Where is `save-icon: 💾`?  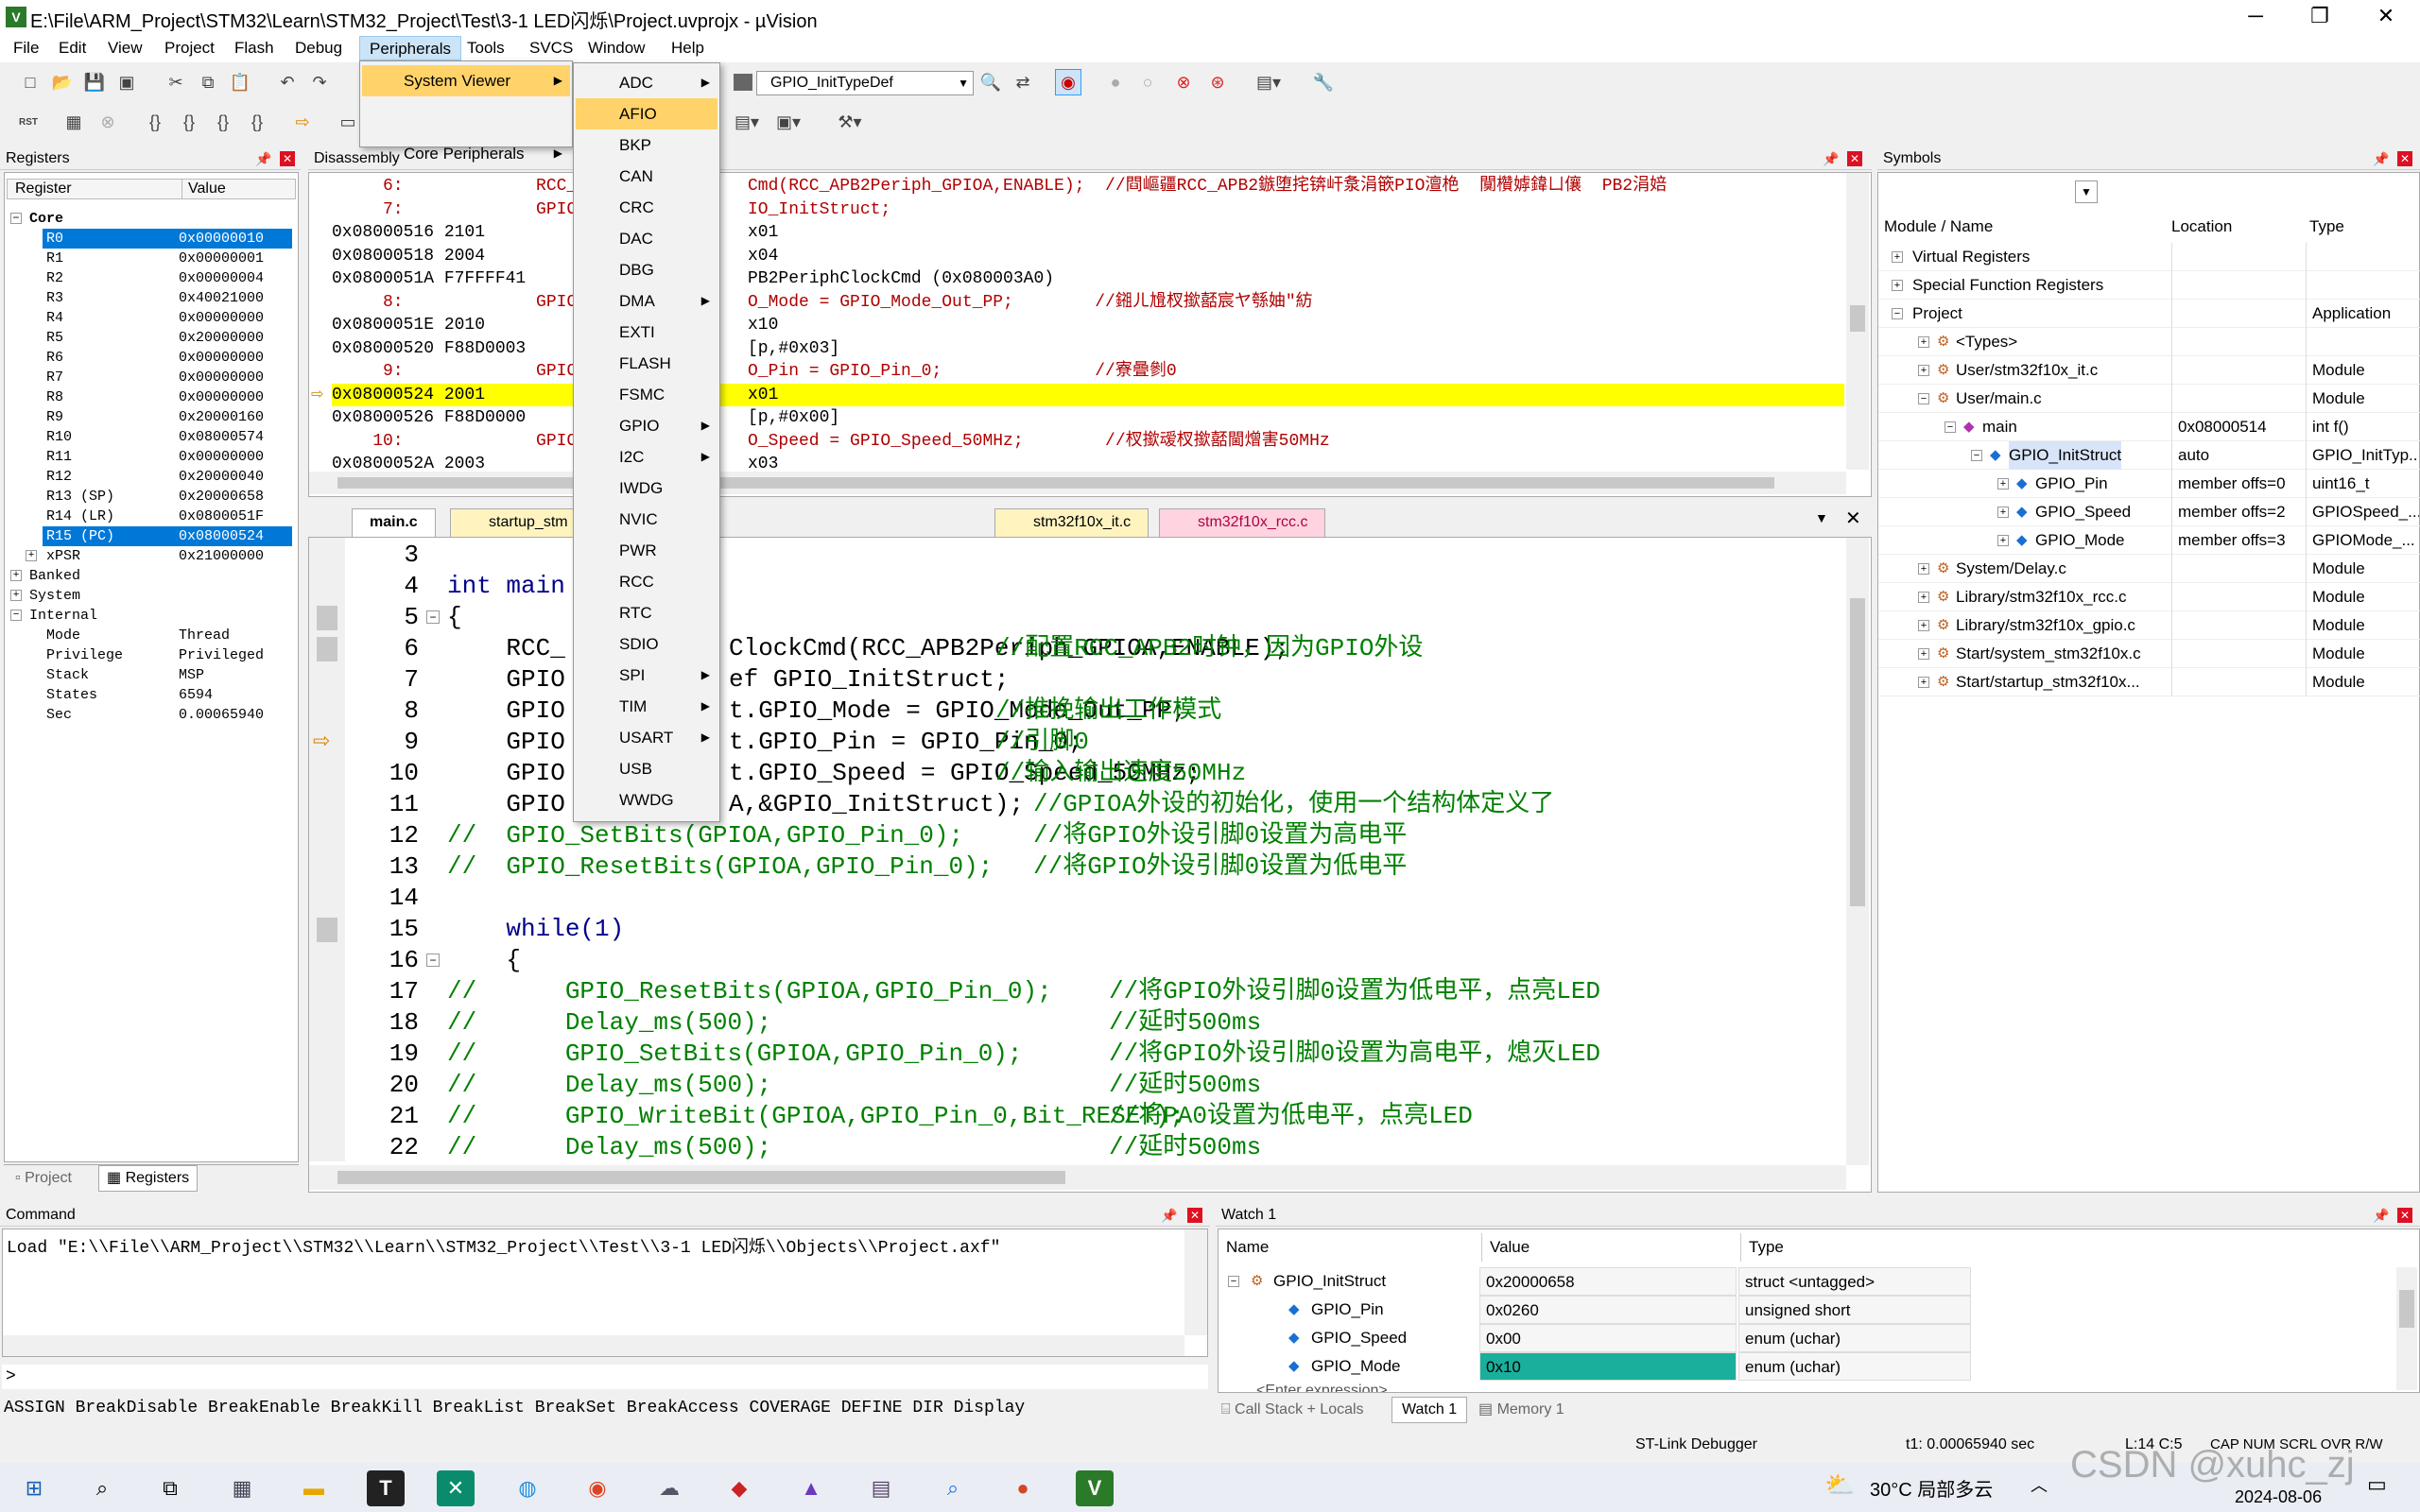 save-icon: 💾 is located at coordinates (95, 82).